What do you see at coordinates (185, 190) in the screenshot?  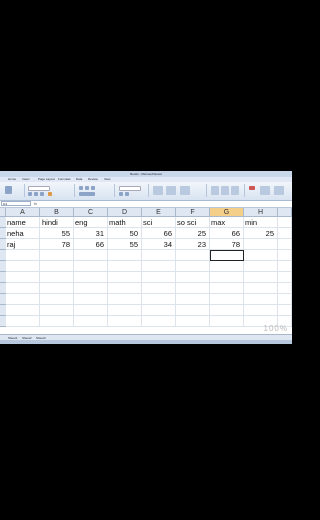 I see `cell-styles-icon` at bounding box center [185, 190].